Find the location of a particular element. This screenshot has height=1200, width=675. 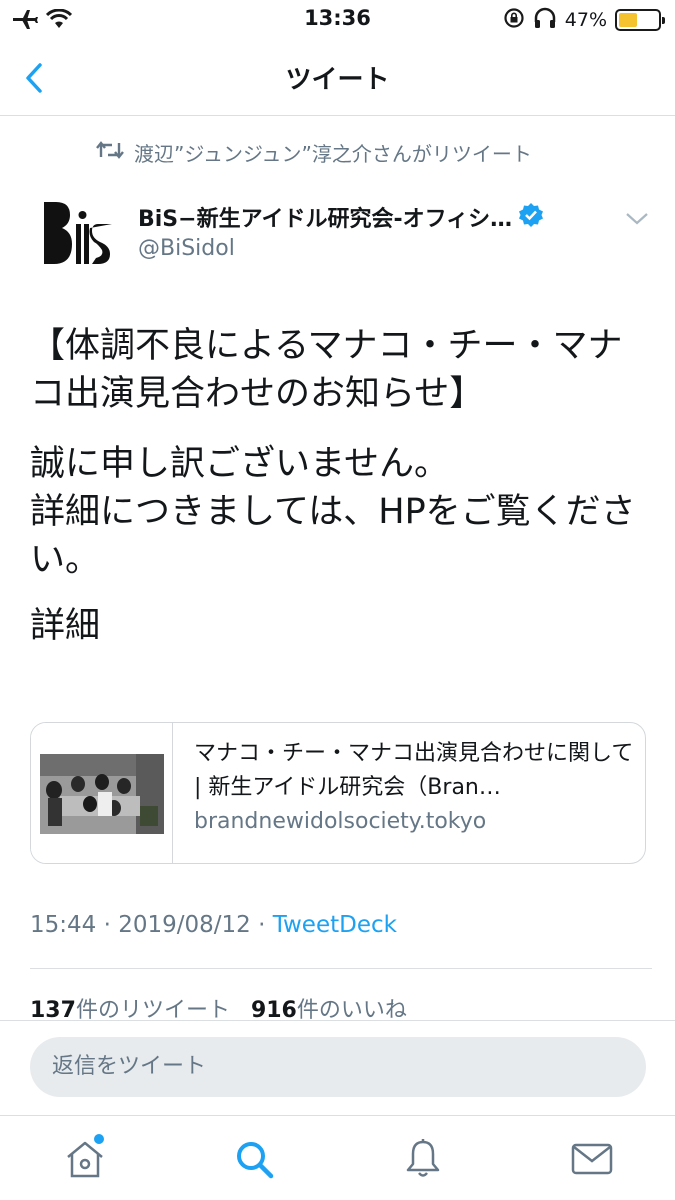

tweet-time: 15:44 is located at coordinates (63, 925).